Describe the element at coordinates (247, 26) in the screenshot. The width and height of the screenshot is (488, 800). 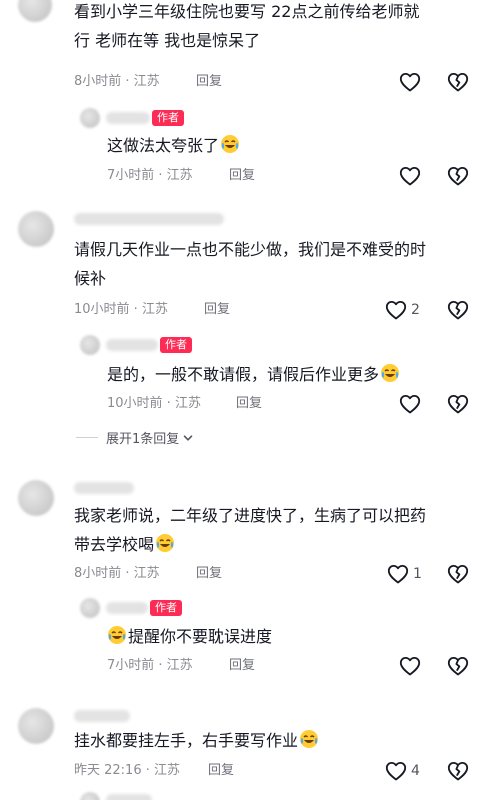
I see `comment-text: 看到小学三年级住院也要写 22点之前传给老师就行 老师在等 我也是惊呆了` at that location.